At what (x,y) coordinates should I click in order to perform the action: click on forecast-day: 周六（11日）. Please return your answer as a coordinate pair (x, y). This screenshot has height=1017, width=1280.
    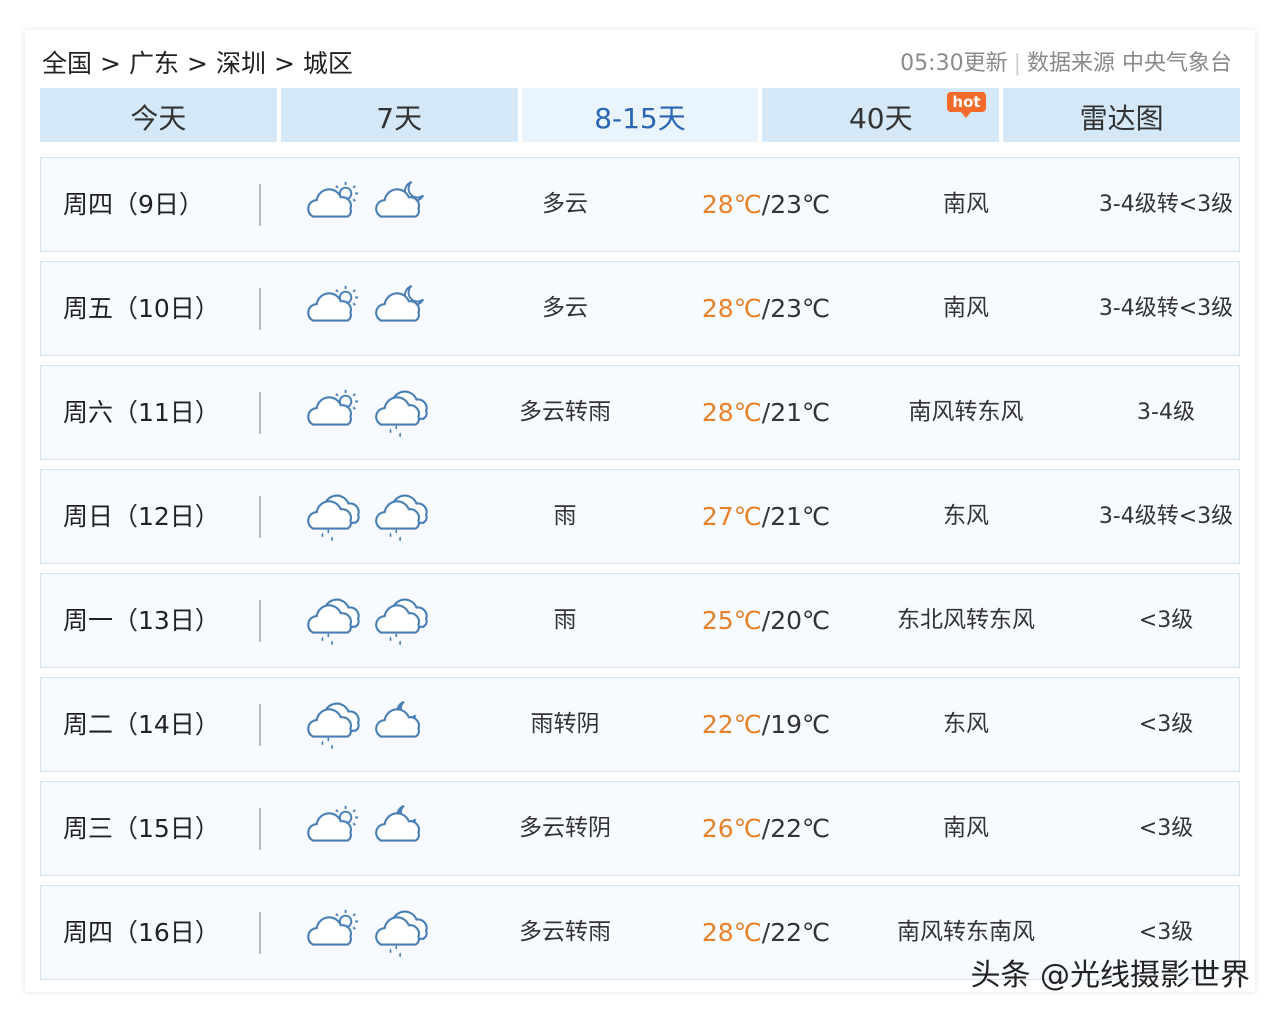
    Looking at the image, I should click on (141, 412).